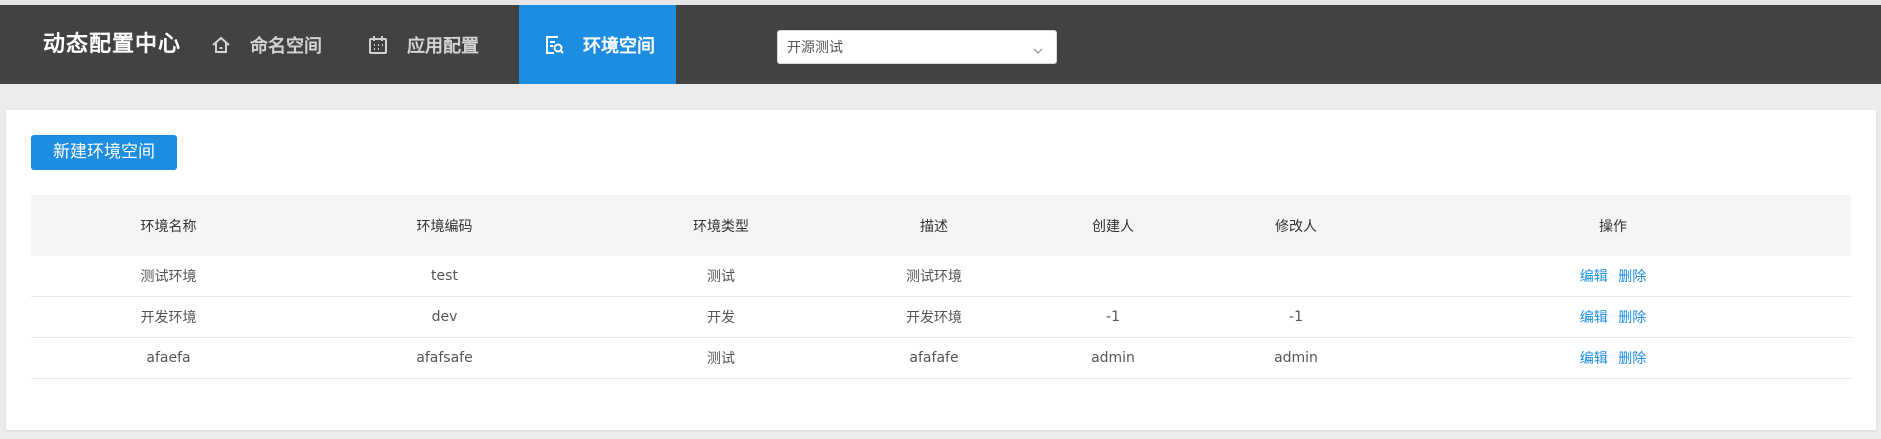  I want to click on cell-modifier: admin, so click(1296, 358).